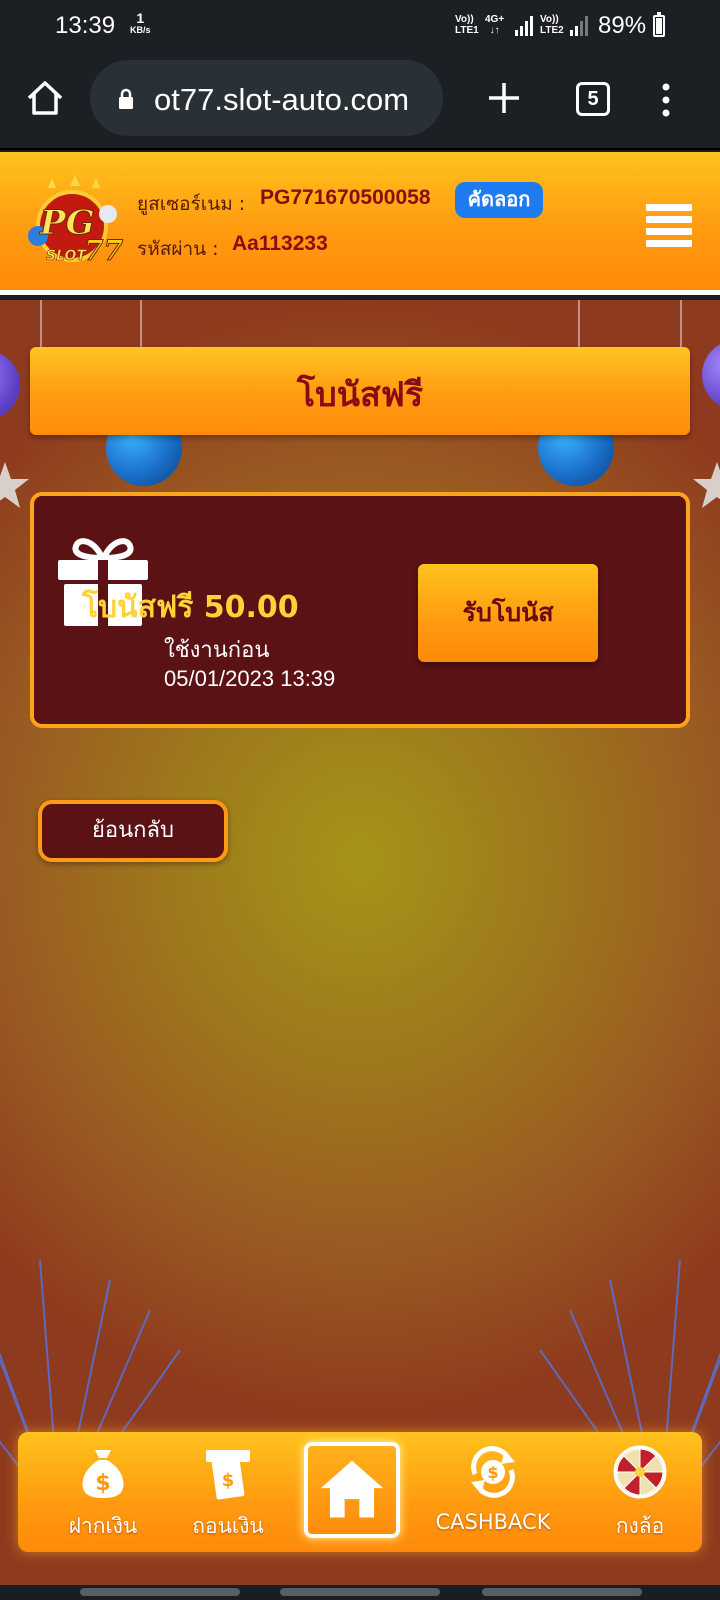  Describe the element at coordinates (622, 25) in the screenshot. I see `battery-percent: 89%` at that location.